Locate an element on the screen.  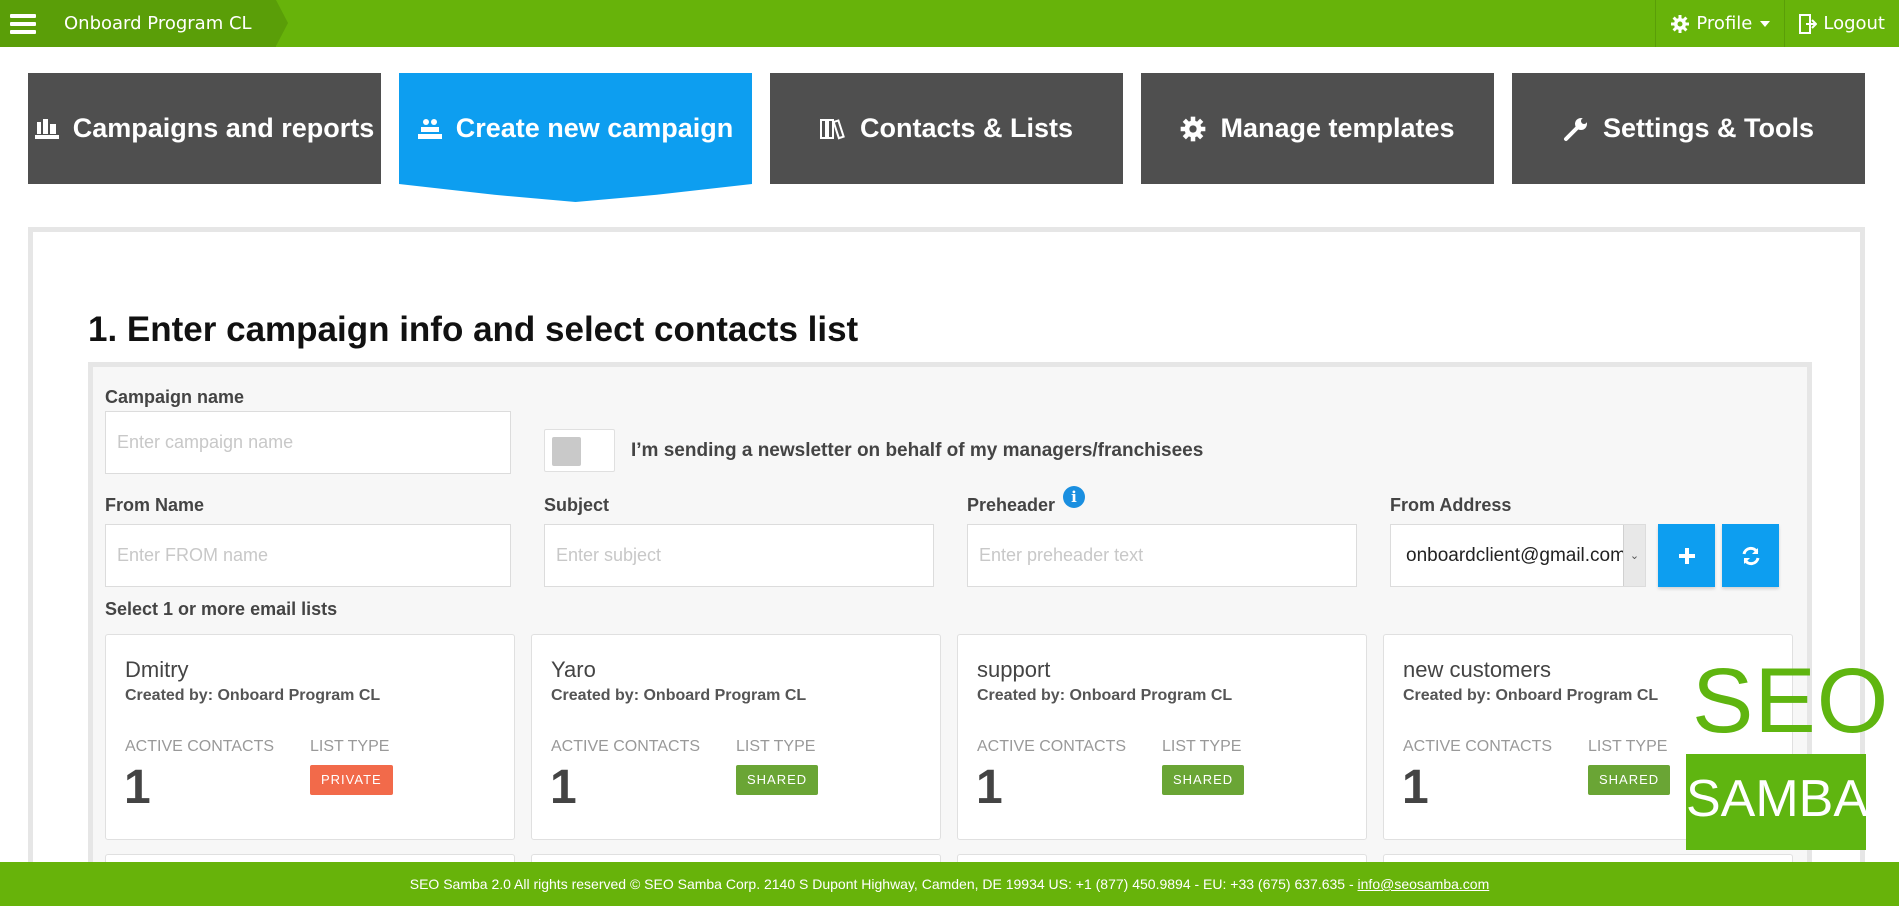
list-name: Yaro is located at coordinates (573, 669).